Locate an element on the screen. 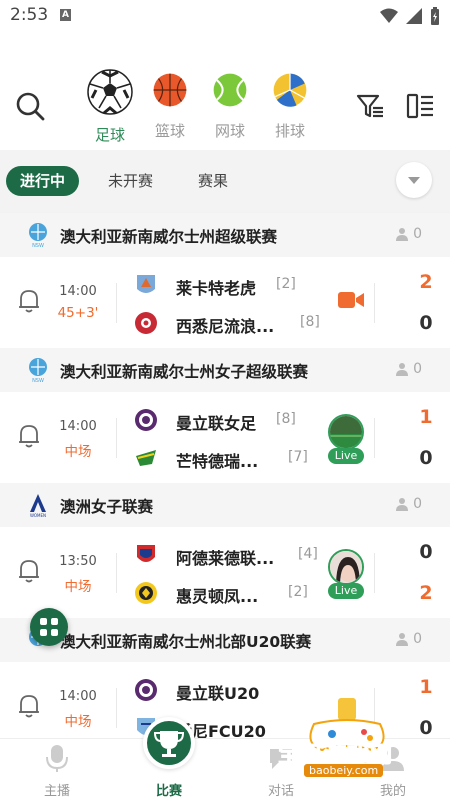 The height and width of the screenshot is (800, 450). sport-label: 排球 is located at coordinates (289, 131).